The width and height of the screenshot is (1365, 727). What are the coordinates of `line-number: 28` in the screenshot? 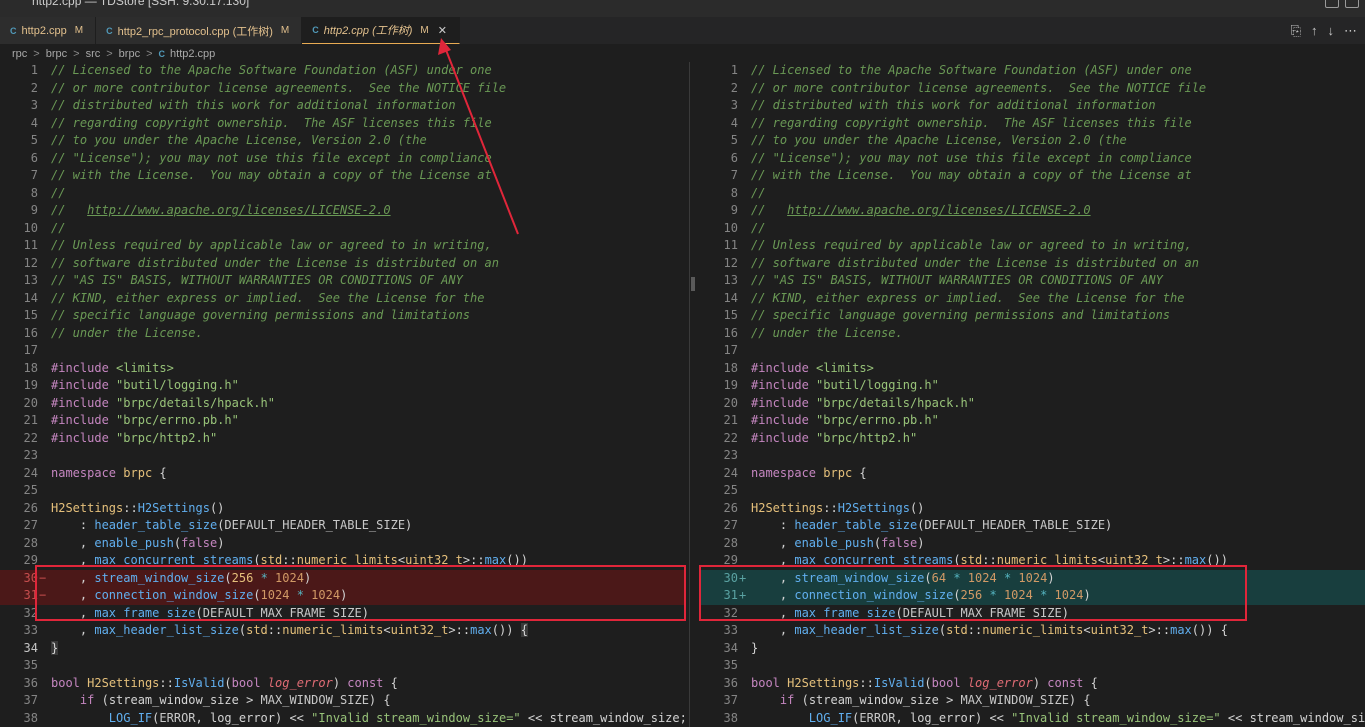 It's located at (730, 542).